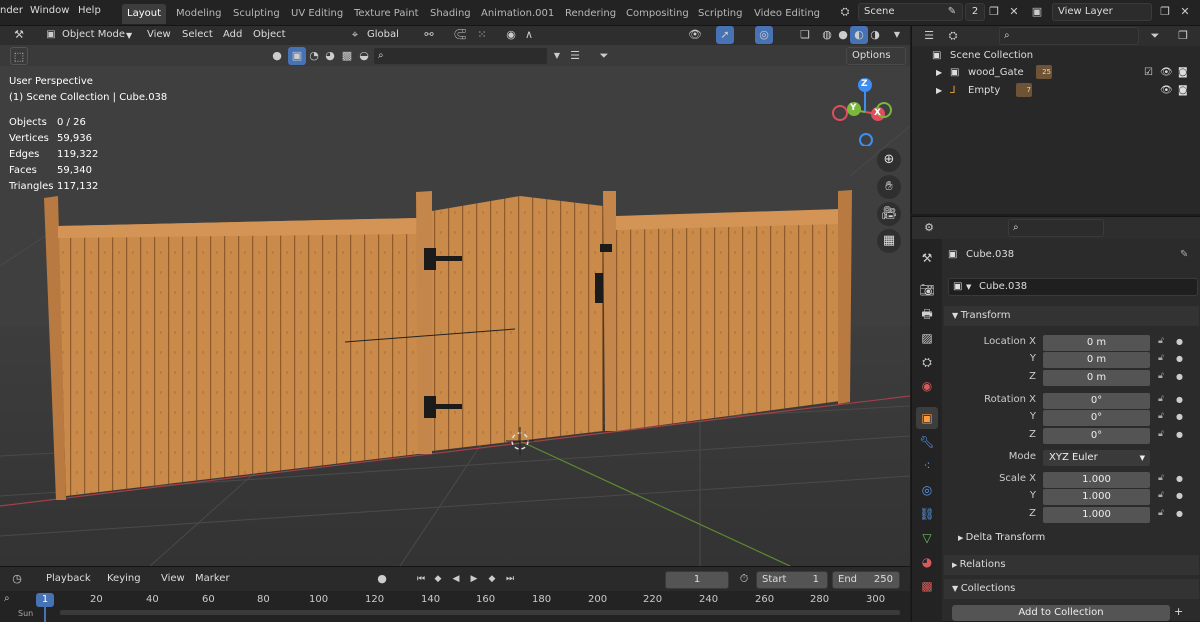 The height and width of the screenshot is (622, 1200). I want to click on camera-render-icon: ◙, so click(1183, 72).